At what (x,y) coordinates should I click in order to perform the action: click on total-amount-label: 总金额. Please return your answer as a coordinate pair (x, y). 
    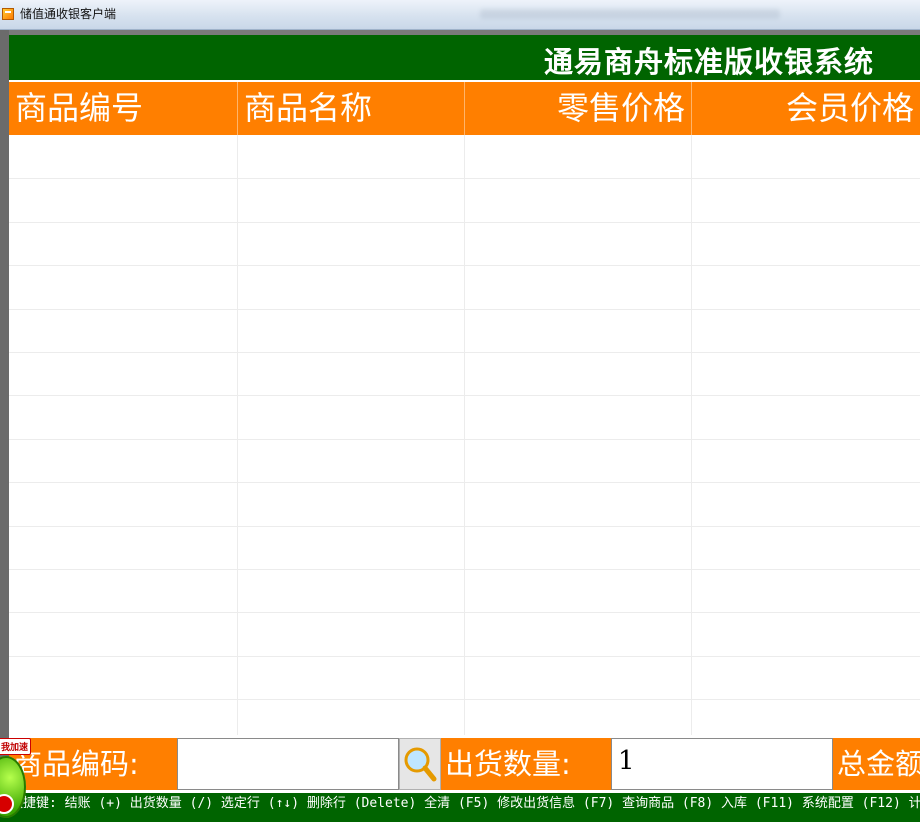
    Looking at the image, I should click on (876, 764).